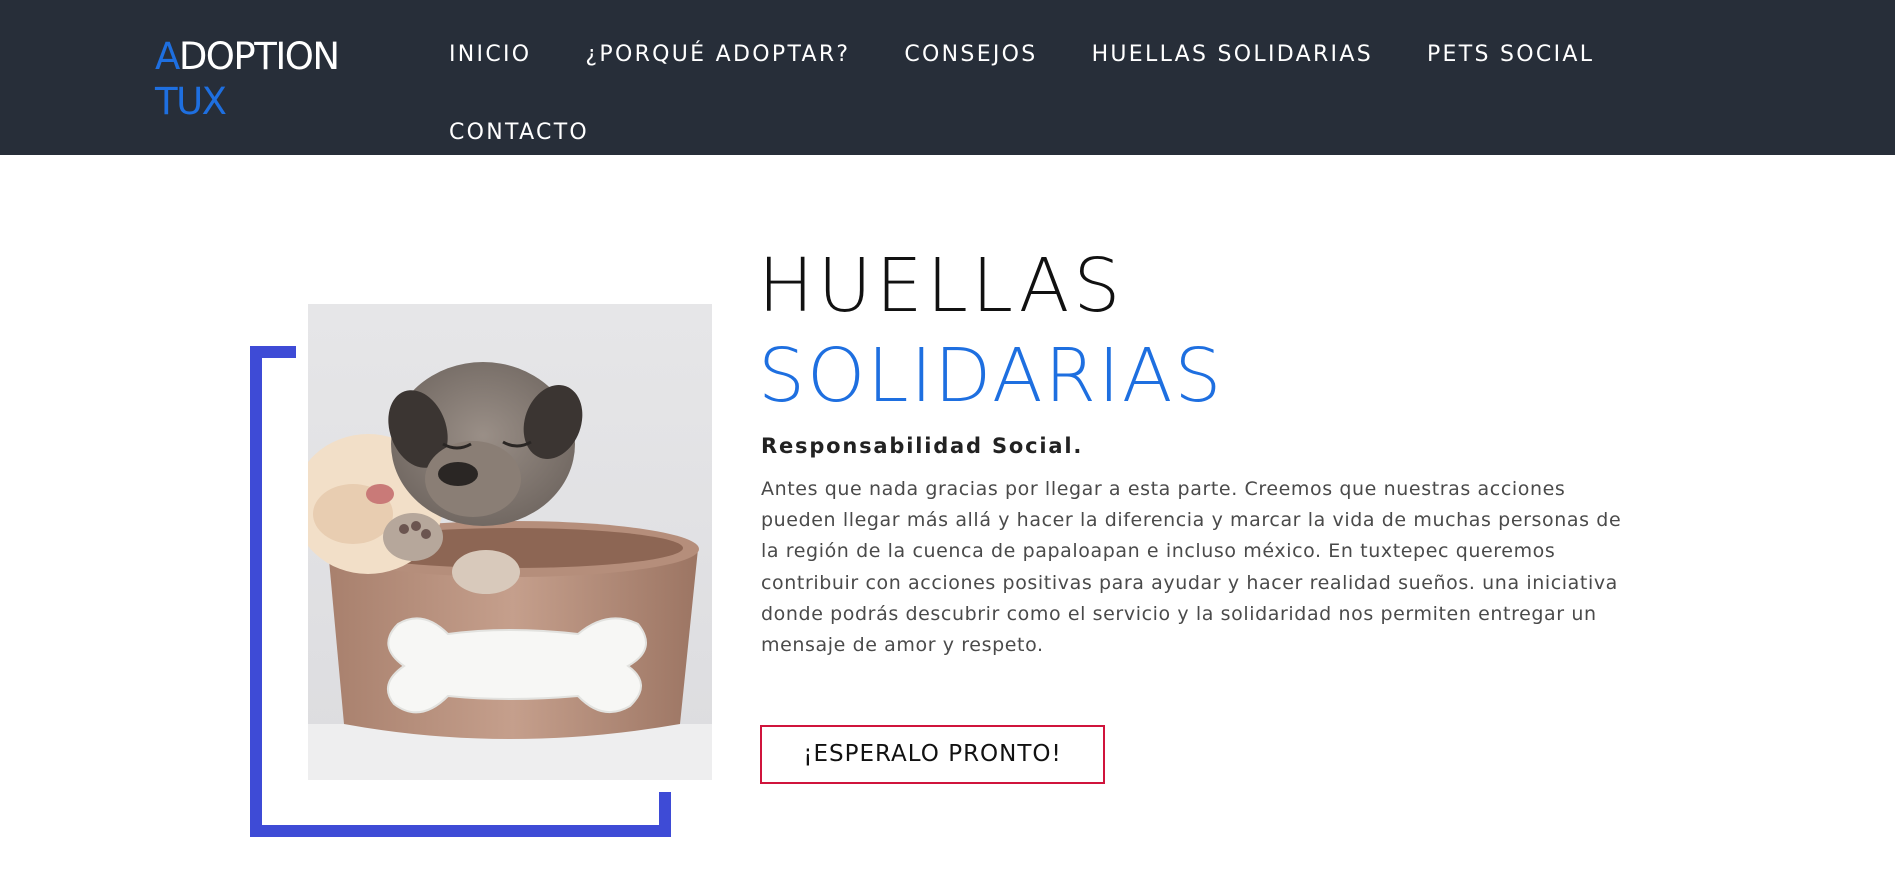  I want to click on nav-item-consejos: CONSEJOS, so click(970, 55).